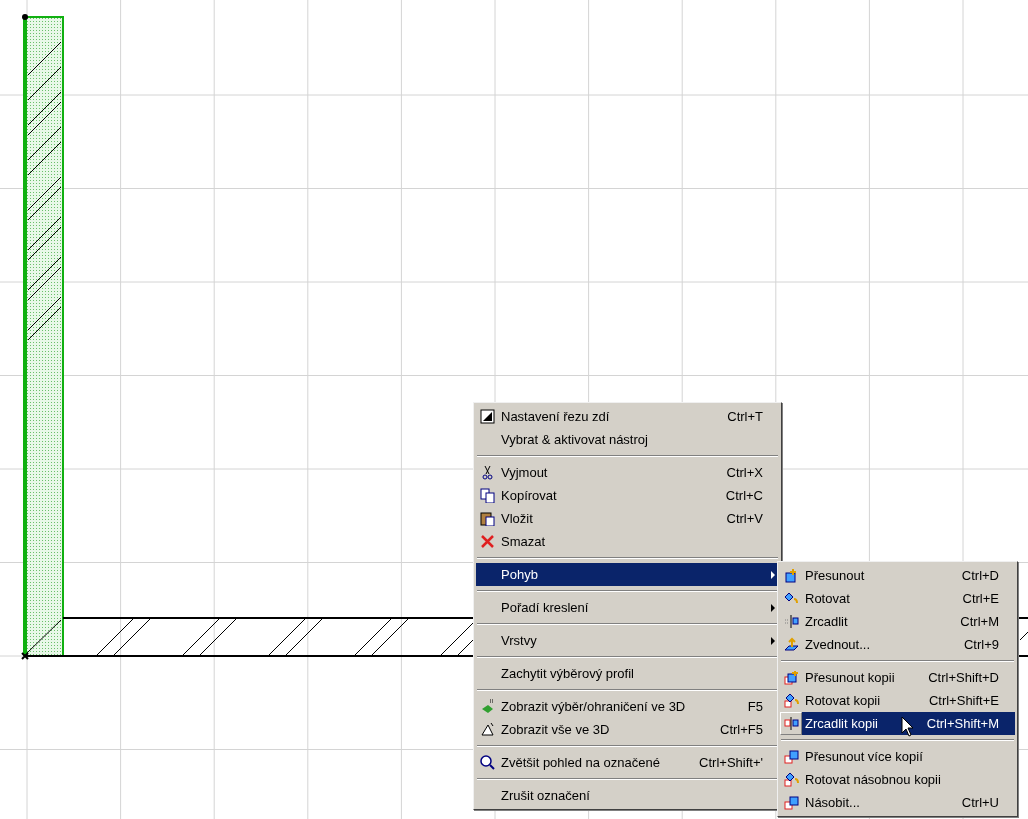  I want to click on section-icon, so click(487, 416).